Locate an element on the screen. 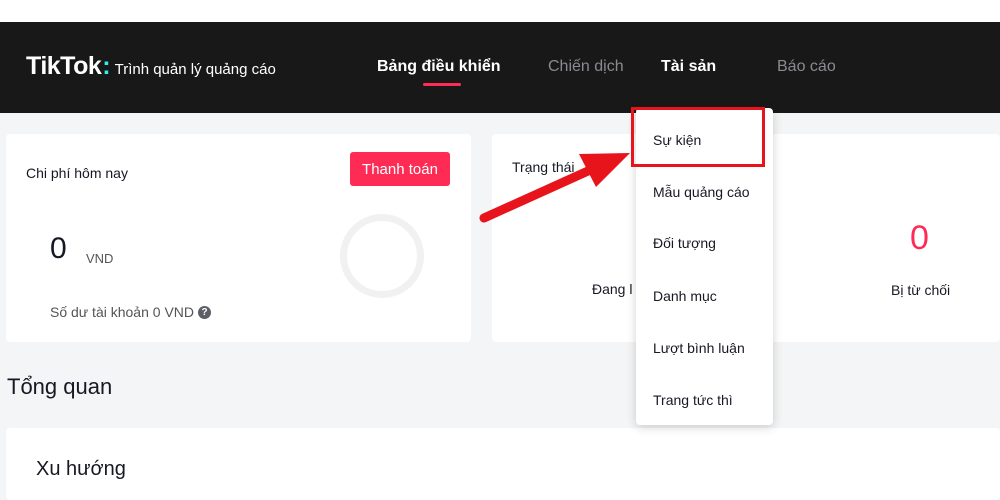 This screenshot has width=1000, height=500. menu-item-audiences: Đối tượng is located at coordinates (684, 243).